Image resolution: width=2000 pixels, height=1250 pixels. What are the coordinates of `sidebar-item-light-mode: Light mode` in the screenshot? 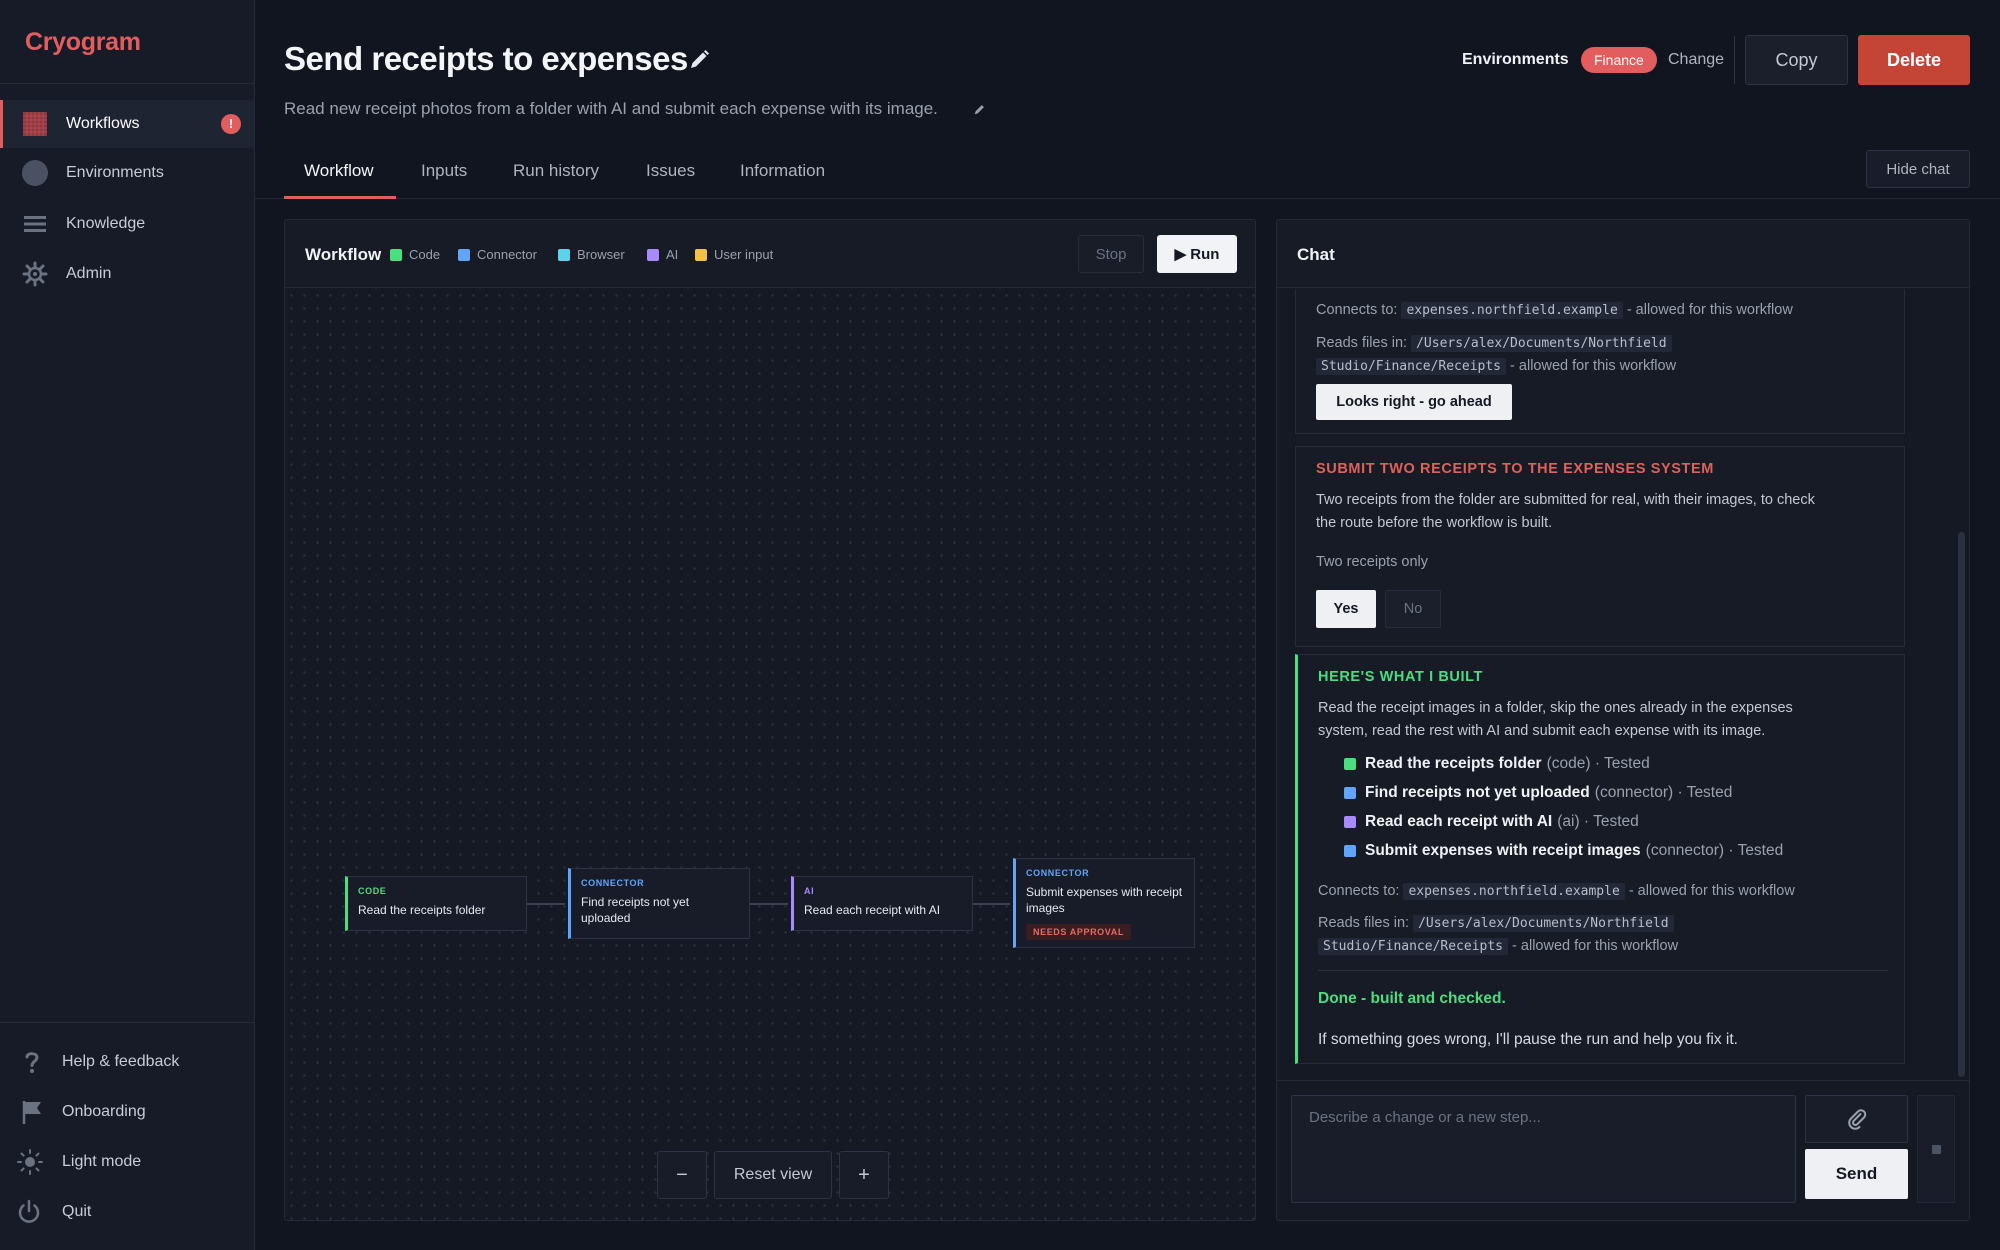 It's located at (127, 1162).